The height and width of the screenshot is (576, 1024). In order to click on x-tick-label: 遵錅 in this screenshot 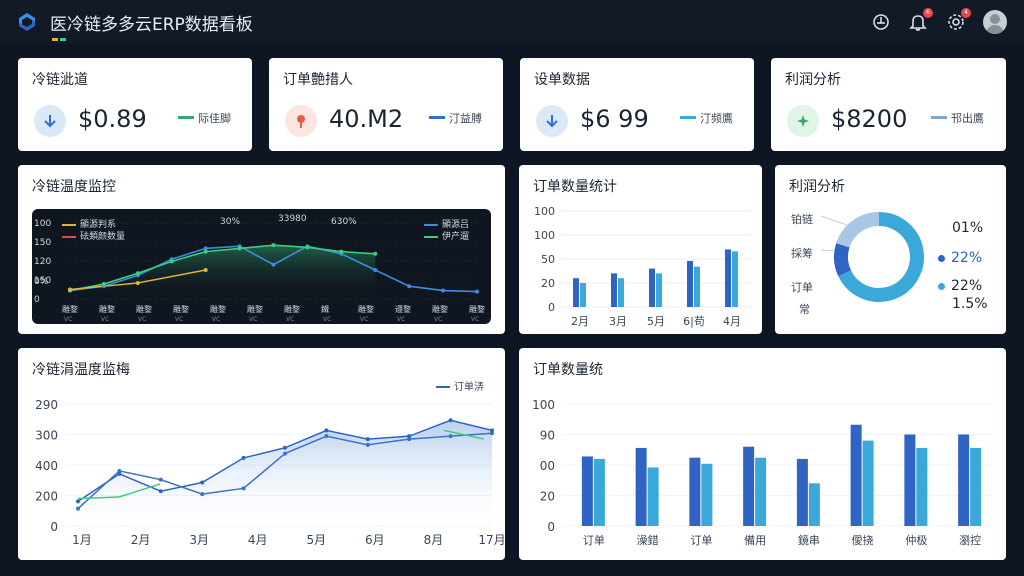, I will do `click(403, 309)`.